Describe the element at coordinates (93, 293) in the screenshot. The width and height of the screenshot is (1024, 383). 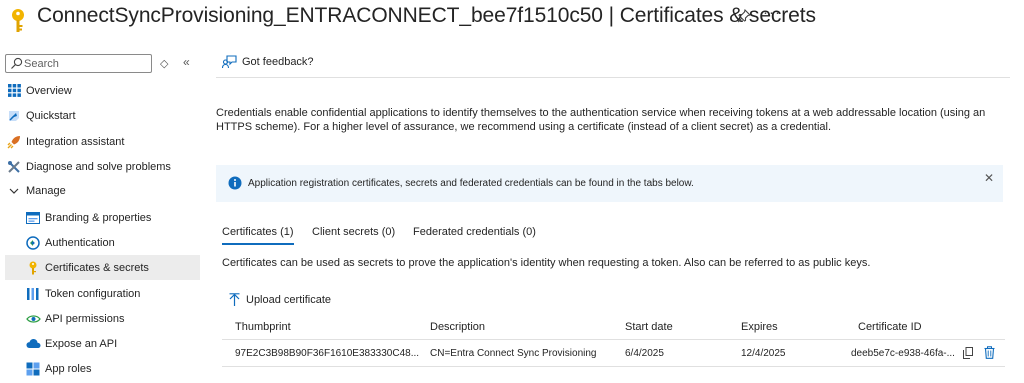
I see `sidebar-item-label: Token configuration` at that location.